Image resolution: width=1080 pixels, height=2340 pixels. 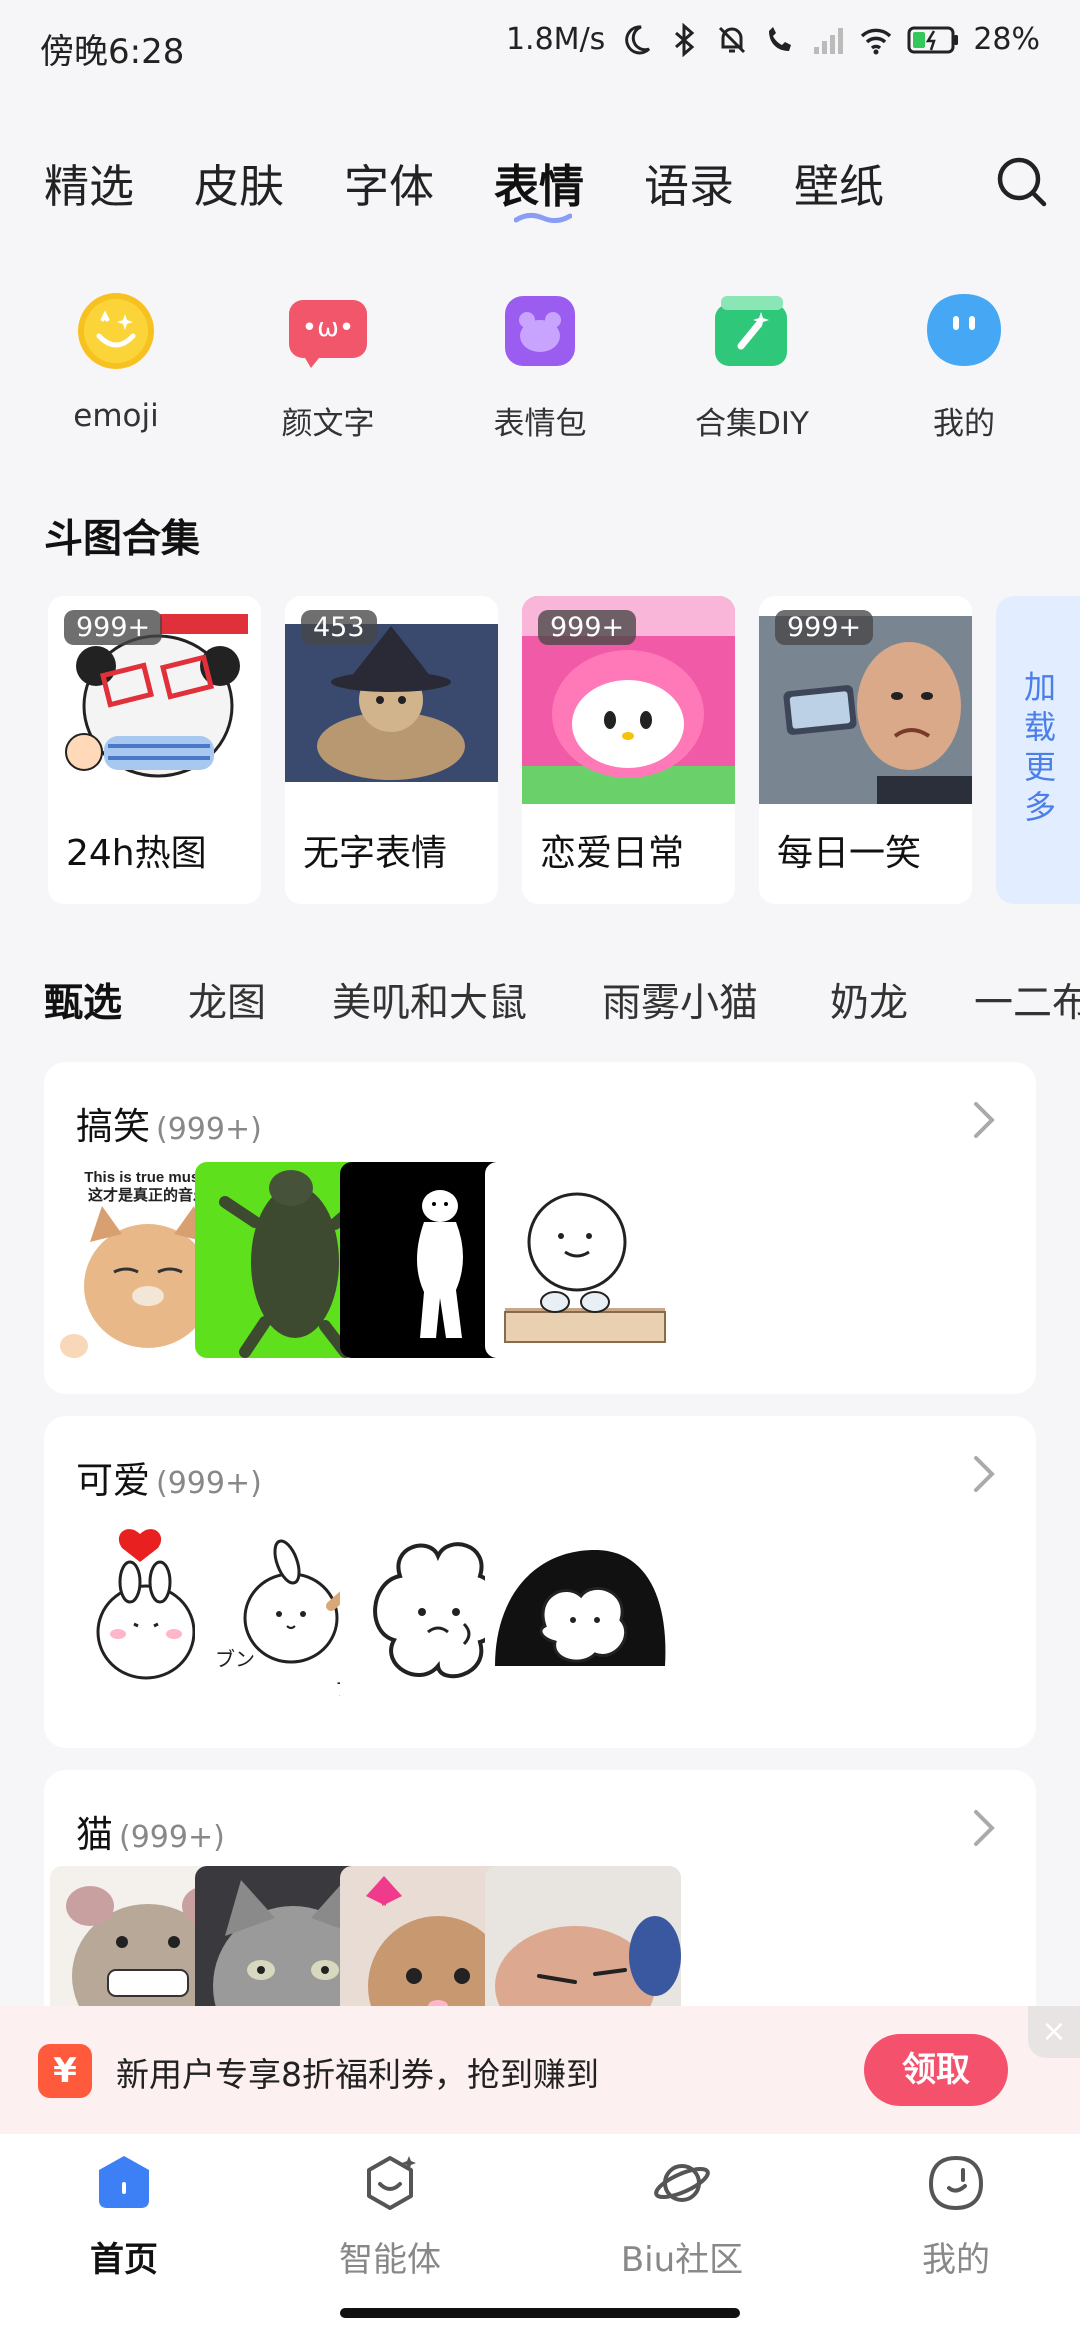 What do you see at coordinates (148, 1195) in the screenshot?
I see `sticker-caption-line2: 这才是真正的音乐` at bounding box center [148, 1195].